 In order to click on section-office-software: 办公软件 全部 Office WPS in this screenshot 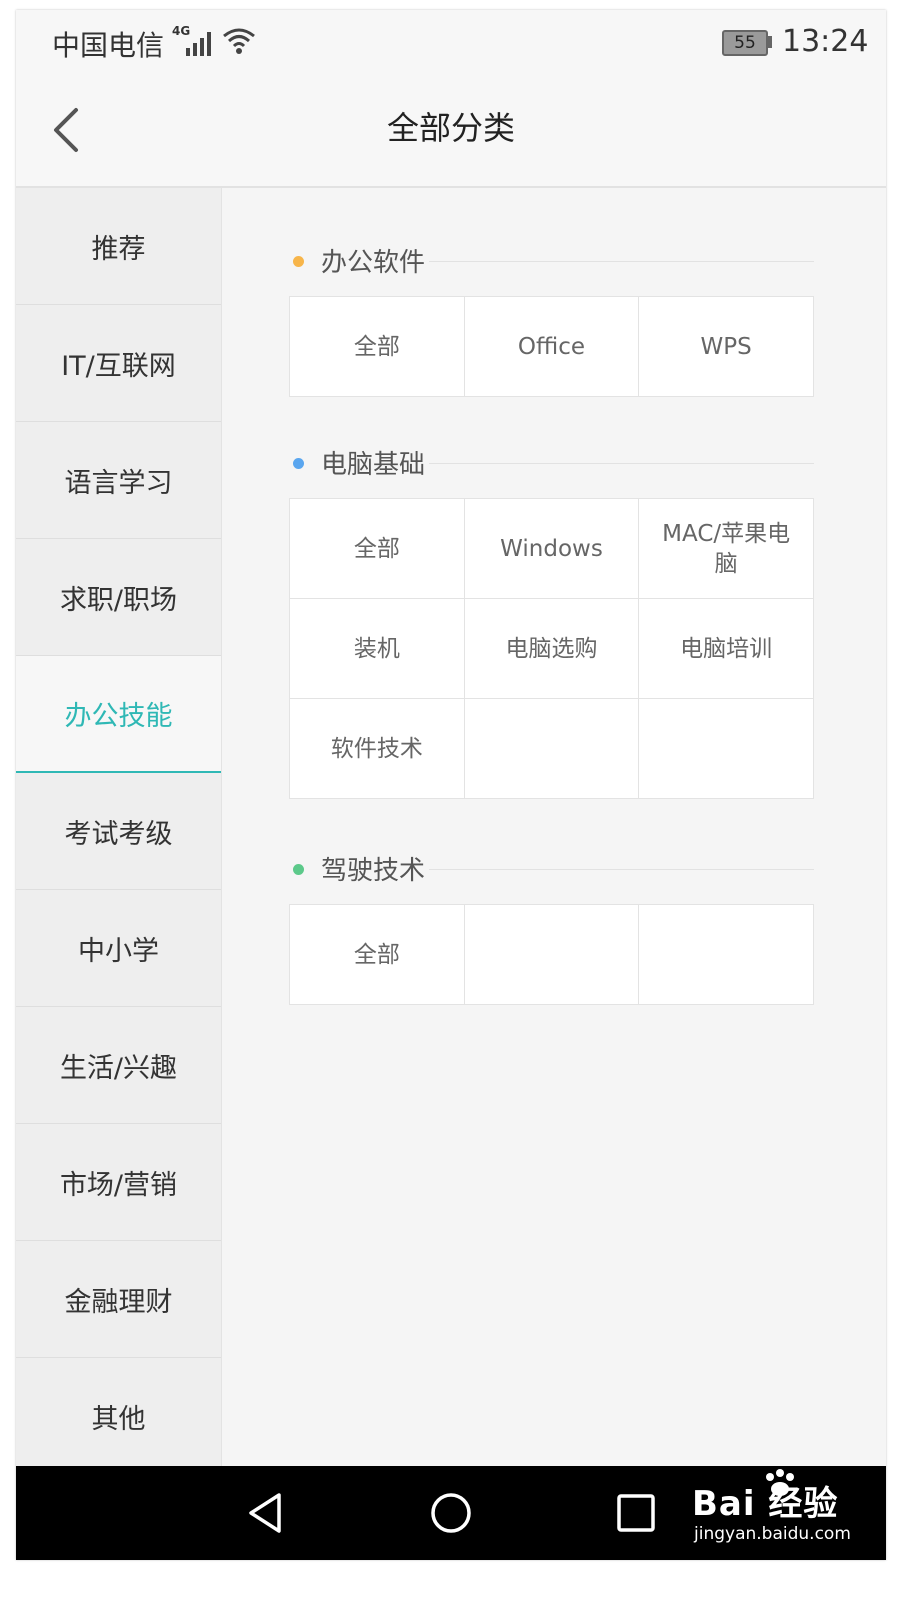, I will do `click(551, 316)`.